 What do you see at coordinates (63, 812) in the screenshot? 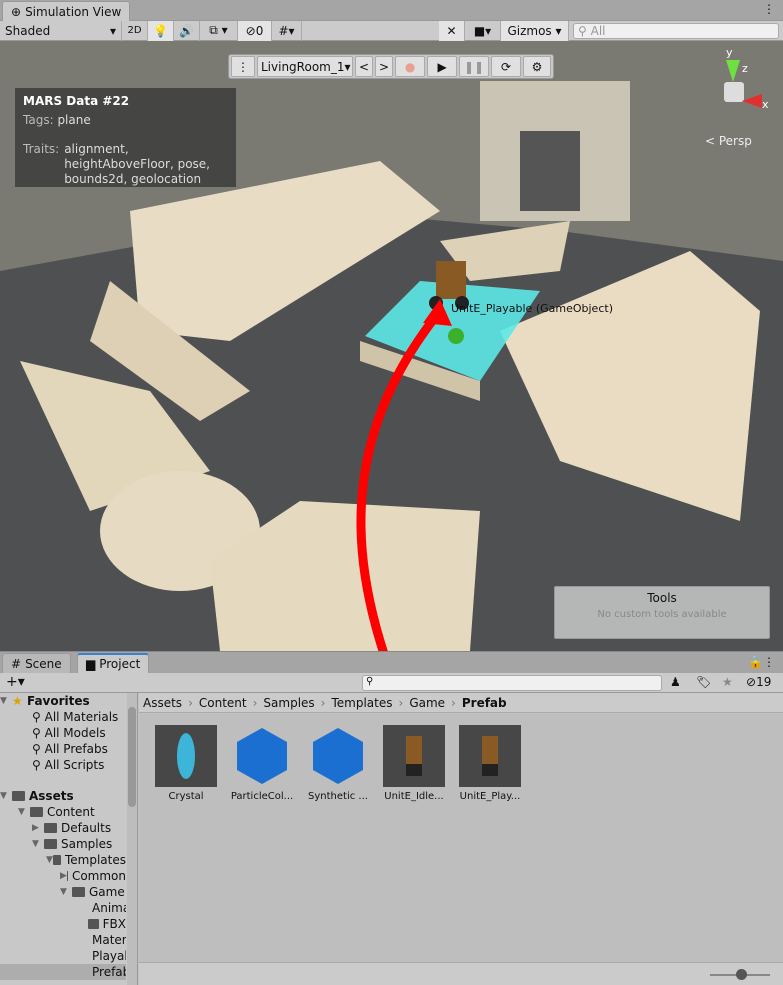
I see `tree-item: ▼ Content` at bounding box center [63, 812].